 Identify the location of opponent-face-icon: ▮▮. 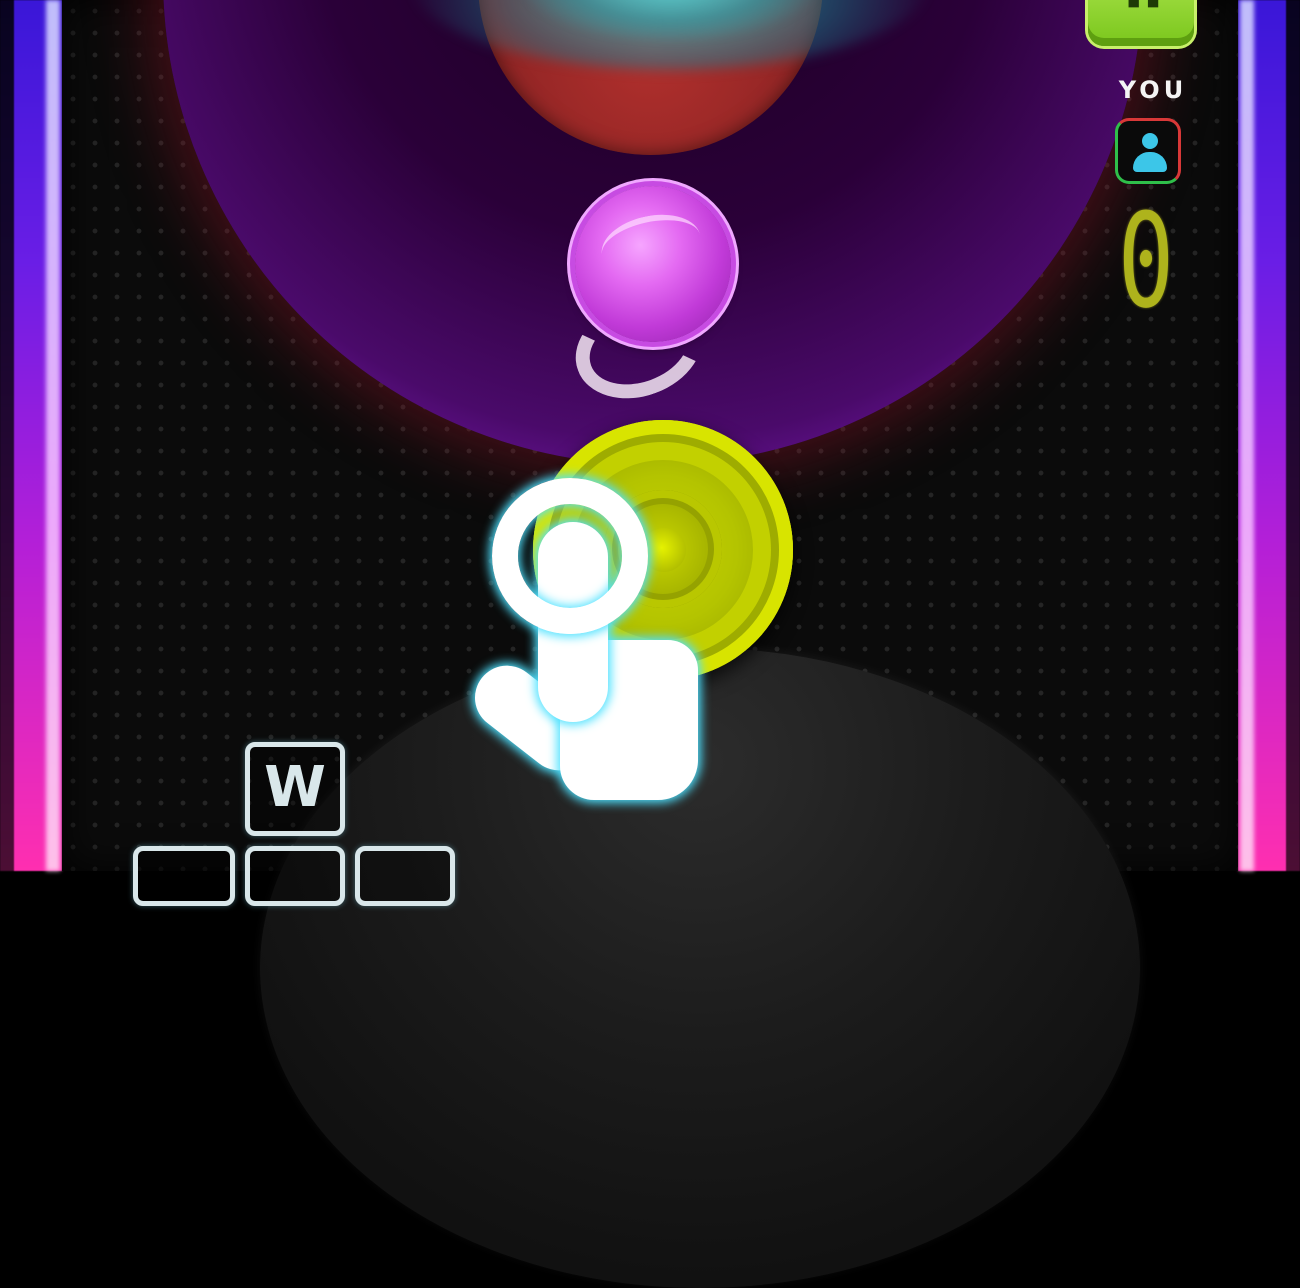
(1145, 5).